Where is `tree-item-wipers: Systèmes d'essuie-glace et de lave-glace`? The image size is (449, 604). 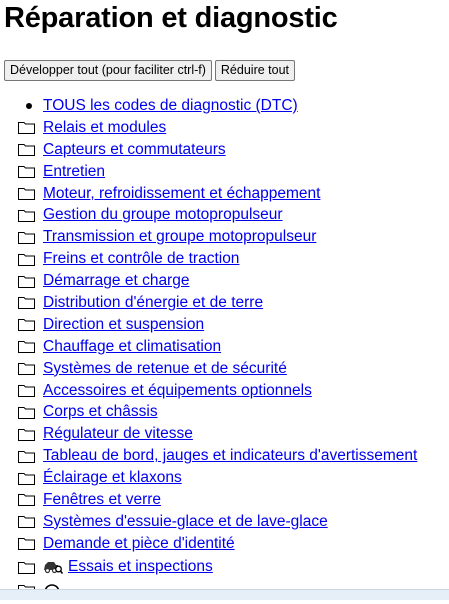 tree-item-wipers: Systèmes d'essuie-glace et de lave-glace is located at coordinates (233, 522).